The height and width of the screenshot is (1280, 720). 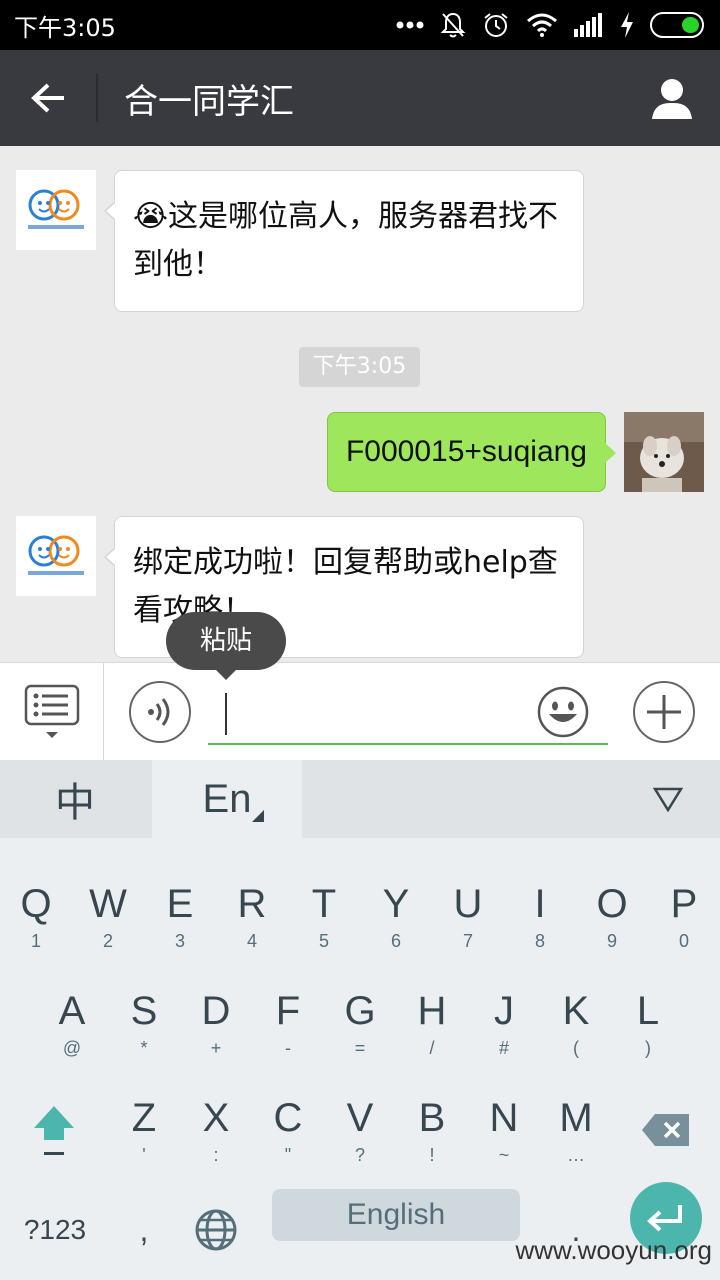 I want to click on key-i: I8, so click(x=540, y=910).